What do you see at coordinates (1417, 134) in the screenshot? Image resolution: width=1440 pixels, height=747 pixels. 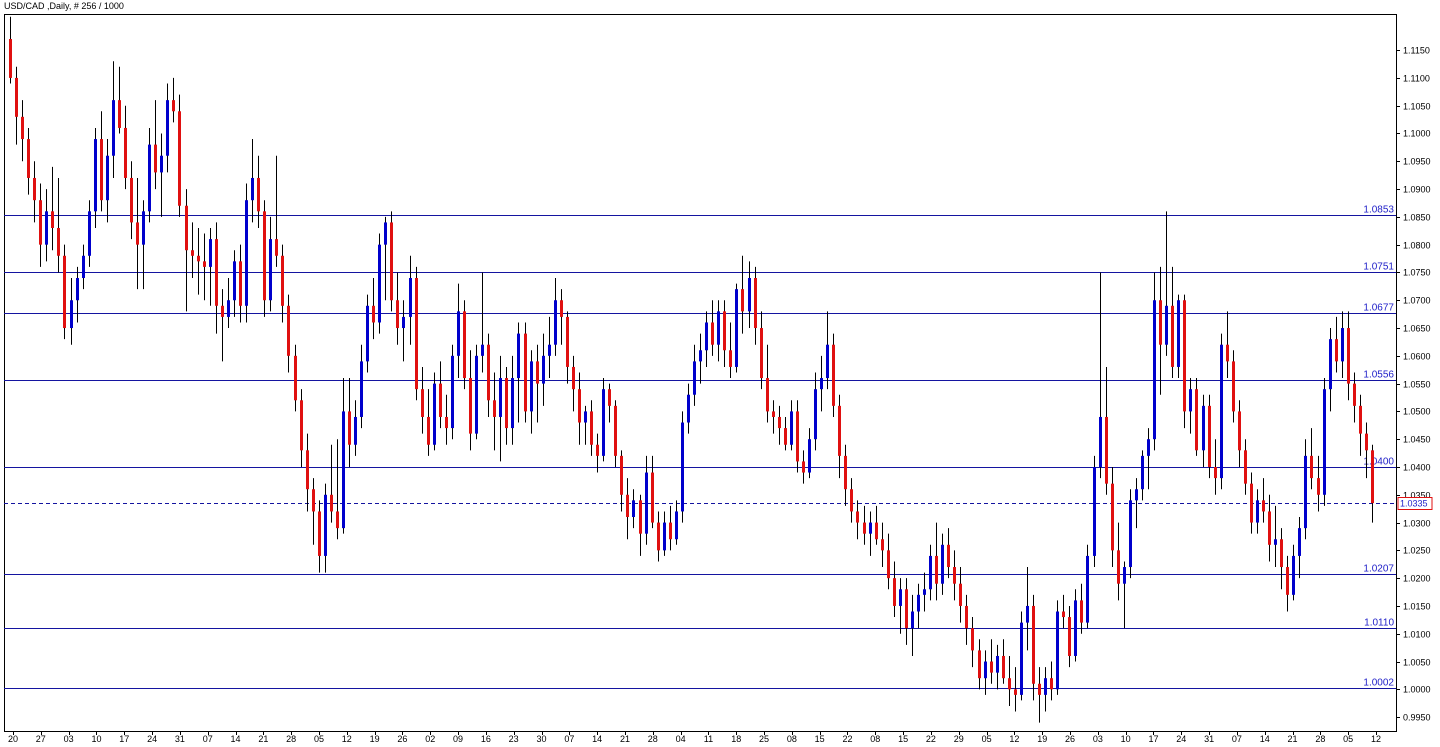 I see `y-tick-label: 1.1000` at bounding box center [1417, 134].